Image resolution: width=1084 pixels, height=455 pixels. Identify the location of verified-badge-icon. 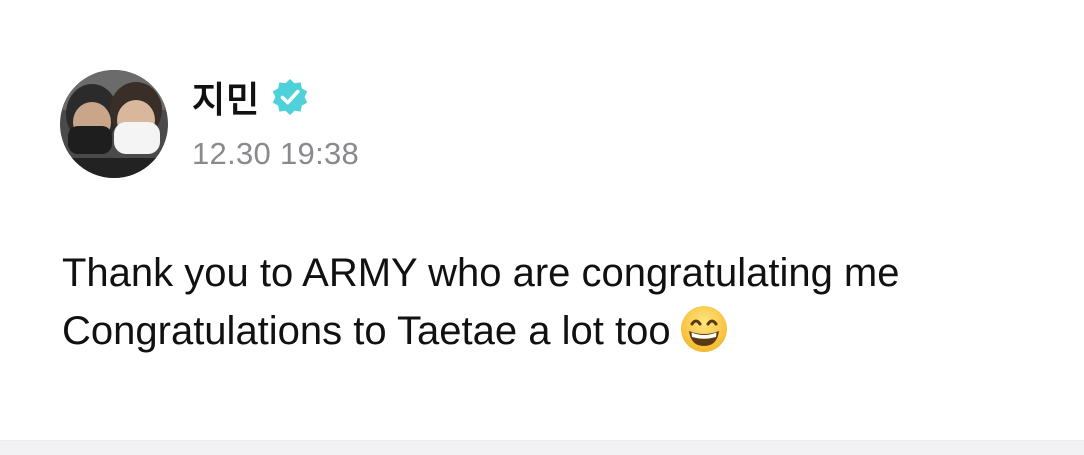
(290, 97).